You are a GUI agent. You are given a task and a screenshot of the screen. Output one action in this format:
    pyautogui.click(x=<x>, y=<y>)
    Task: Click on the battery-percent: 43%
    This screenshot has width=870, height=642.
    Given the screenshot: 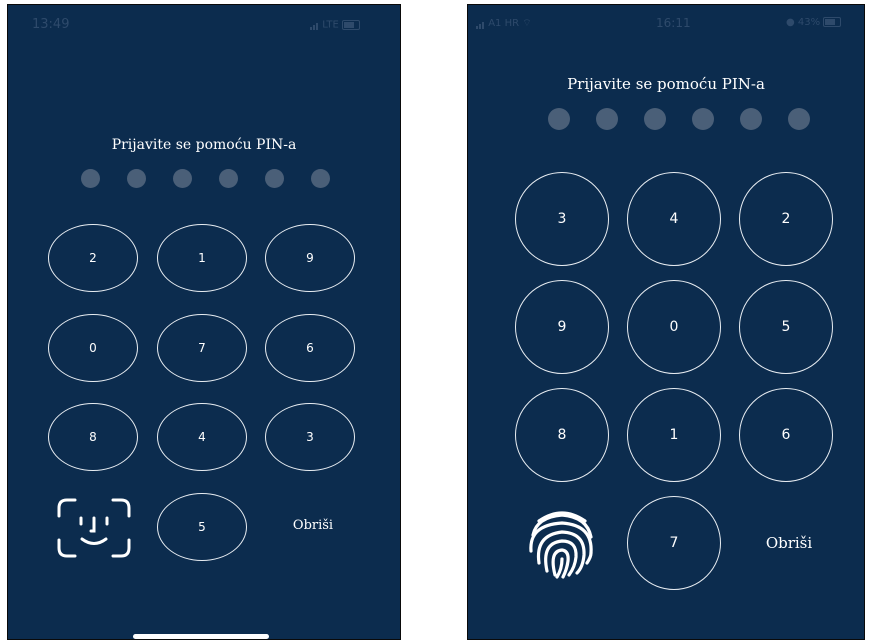 What is the action you would take?
    pyautogui.click(x=809, y=22)
    